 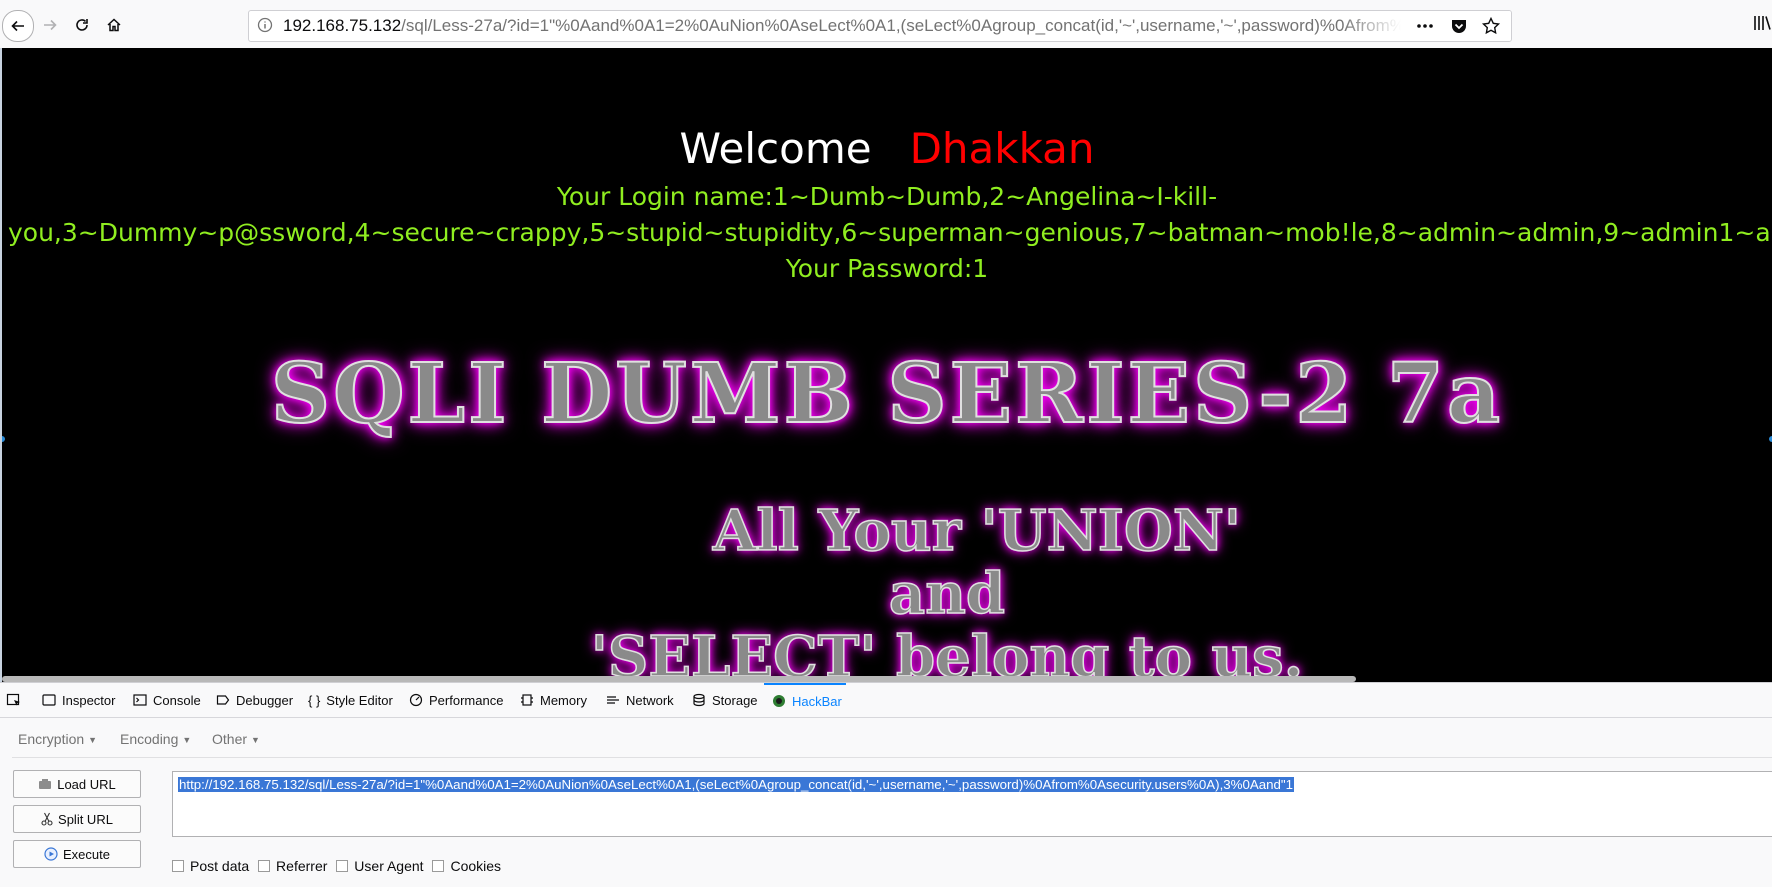 What do you see at coordinates (47, 819) in the screenshot?
I see `scissors-icon` at bounding box center [47, 819].